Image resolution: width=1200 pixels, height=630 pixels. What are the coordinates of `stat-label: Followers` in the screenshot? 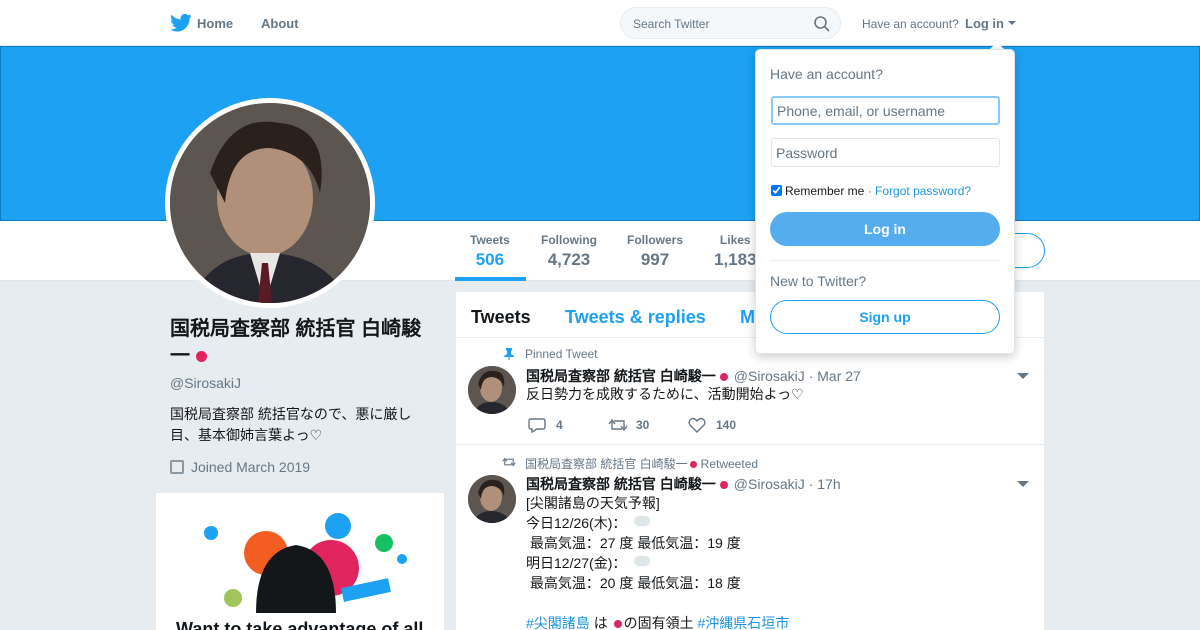 It's located at (655, 240).